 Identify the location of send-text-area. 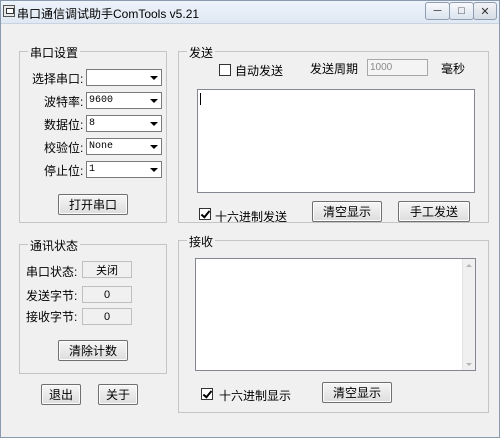
(336, 141).